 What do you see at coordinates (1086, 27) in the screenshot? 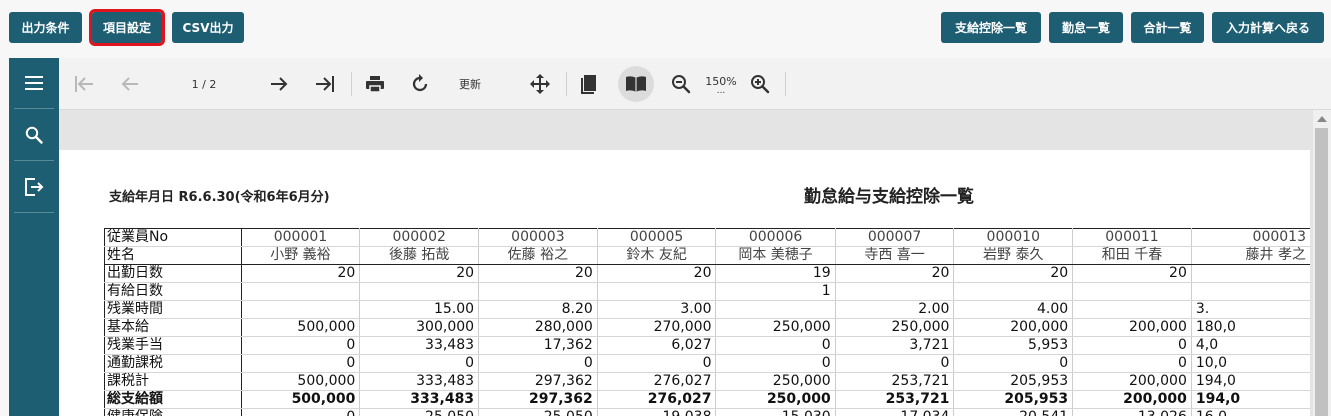
I see `attendance-list-button: 勤怠一覧` at bounding box center [1086, 27].